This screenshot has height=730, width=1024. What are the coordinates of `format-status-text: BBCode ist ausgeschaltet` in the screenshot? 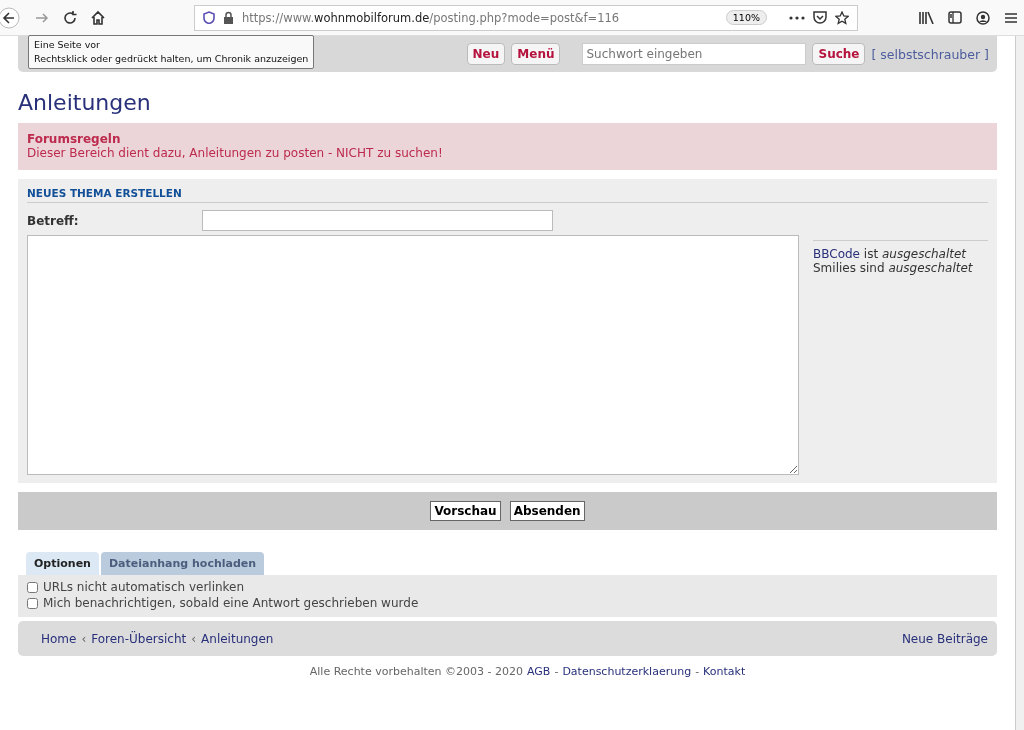 It's located at (890, 254).